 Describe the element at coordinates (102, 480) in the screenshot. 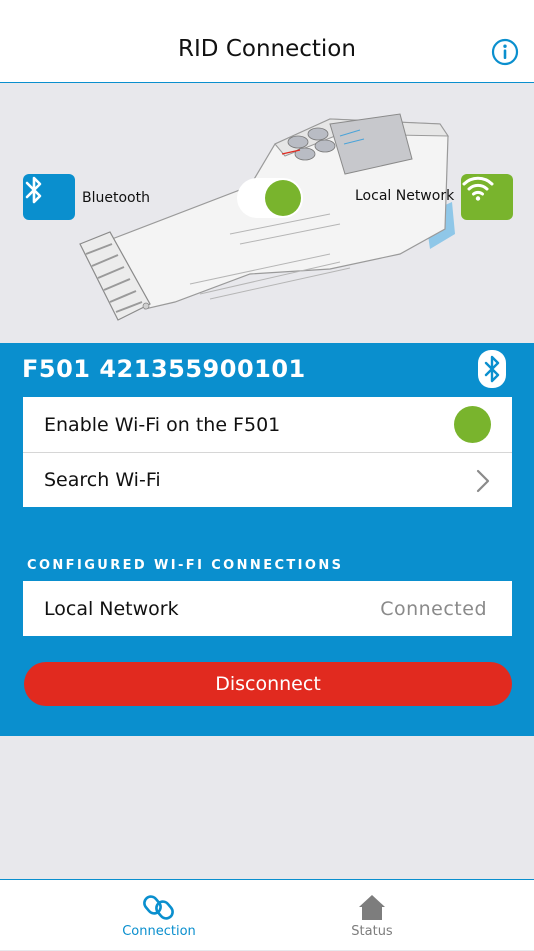

I see `search-wifi-label: Search Wi-Fi` at that location.